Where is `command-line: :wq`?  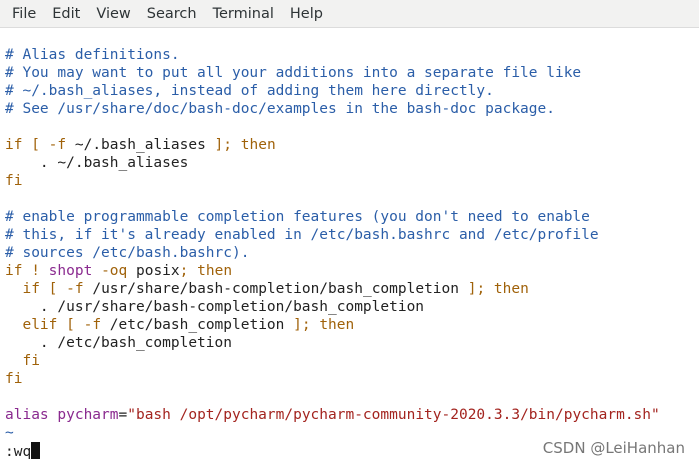 command-line: :wq is located at coordinates (23, 451).